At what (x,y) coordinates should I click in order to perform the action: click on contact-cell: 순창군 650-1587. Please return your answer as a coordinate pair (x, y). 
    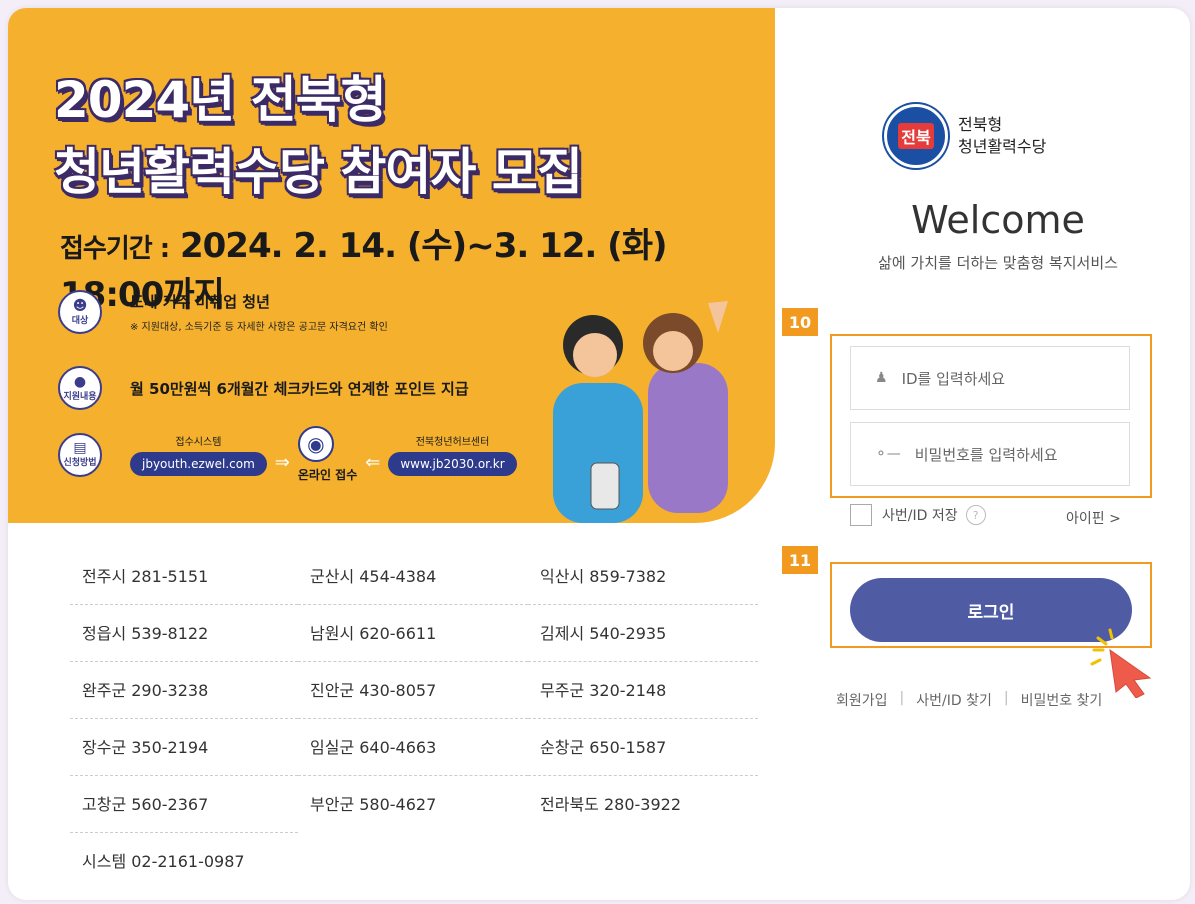
    Looking at the image, I should click on (643, 747).